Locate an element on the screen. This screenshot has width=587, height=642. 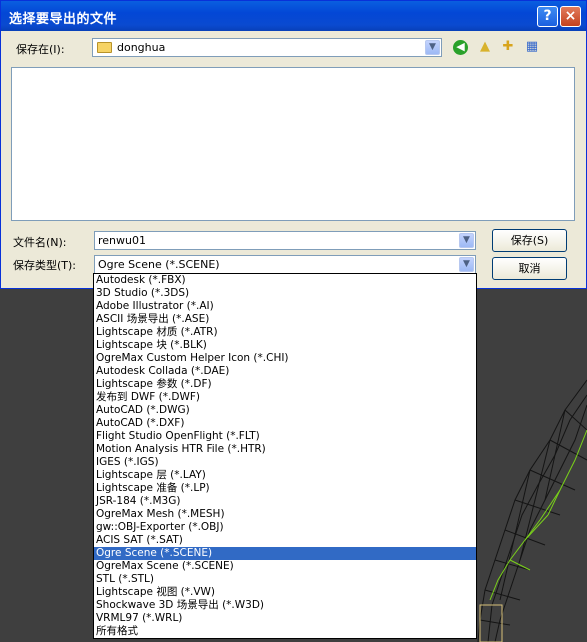
filetype-option: AutoCAD (*.DWG) is located at coordinates (285, 410).